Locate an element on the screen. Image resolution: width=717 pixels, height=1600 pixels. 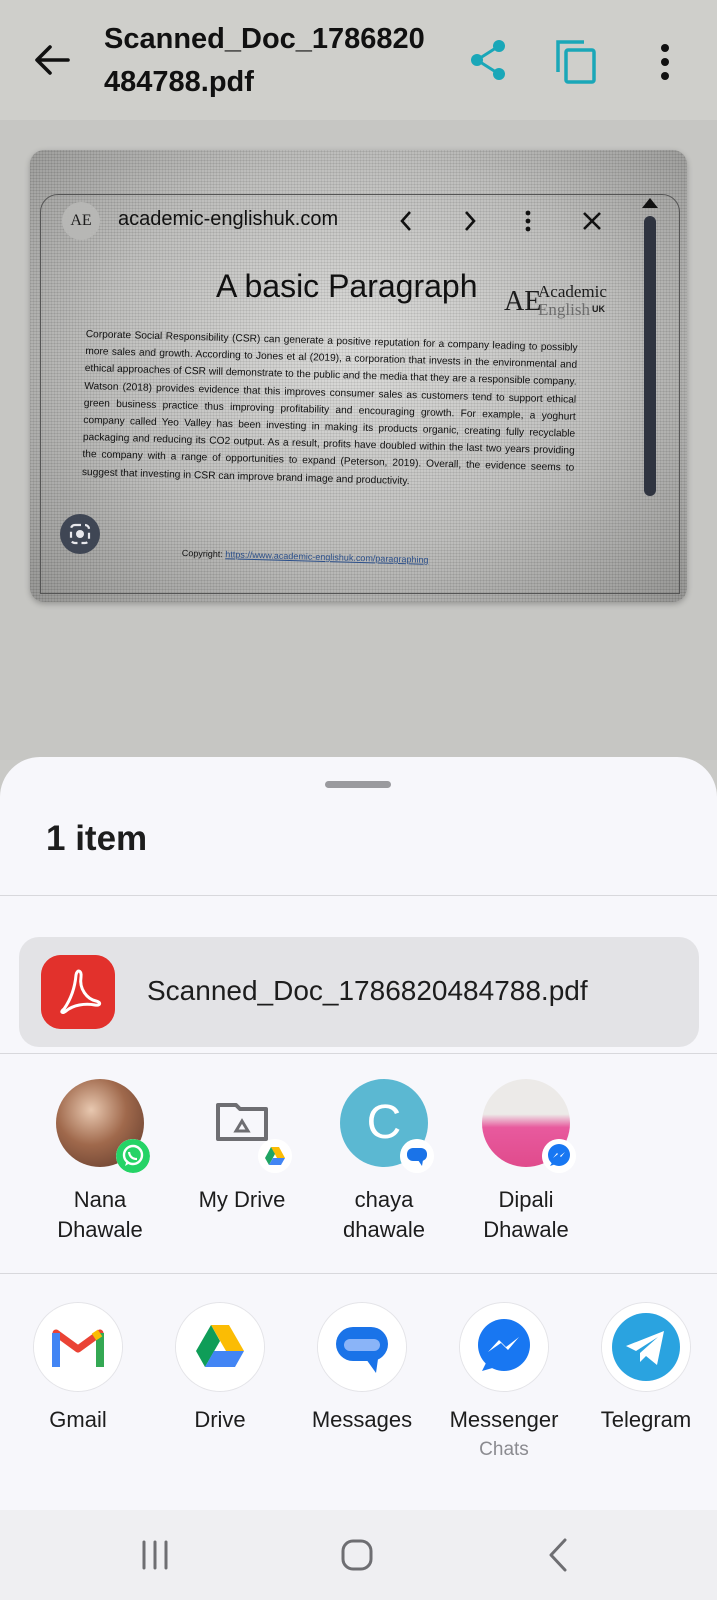
app-telegram: Telegram is located at coordinates (645, 1387).